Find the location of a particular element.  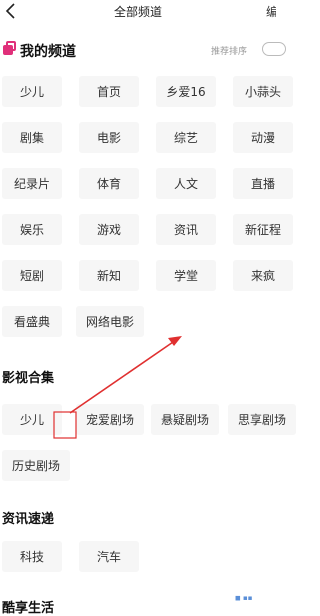

news-express-title: 资讯速递 is located at coordinates (28, 519).